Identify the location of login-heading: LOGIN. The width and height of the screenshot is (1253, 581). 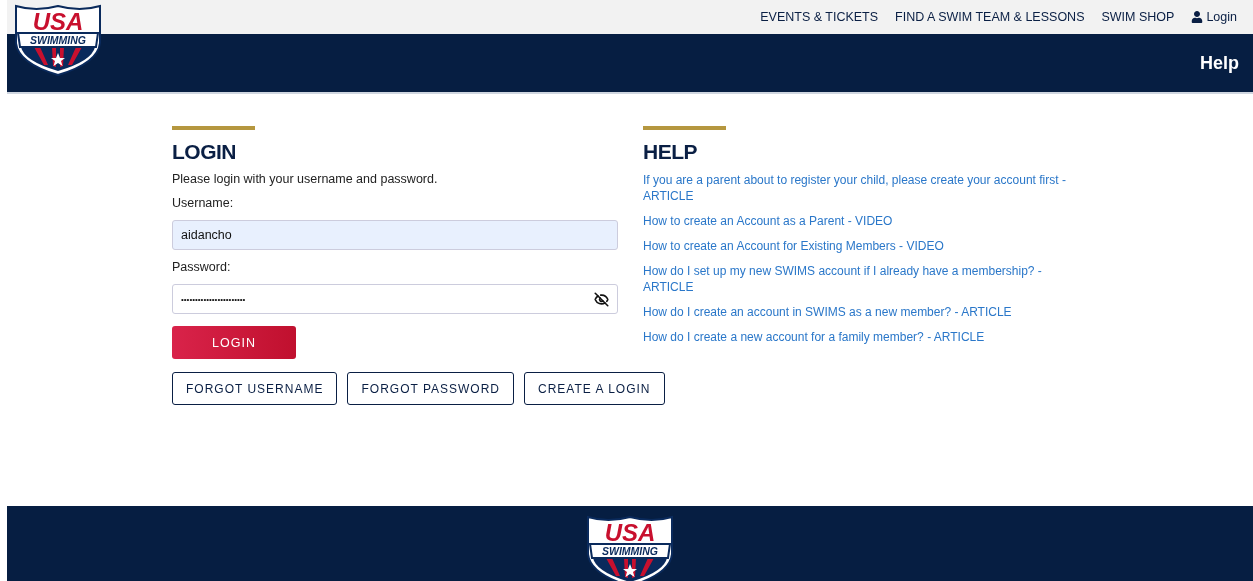
(204, 152).